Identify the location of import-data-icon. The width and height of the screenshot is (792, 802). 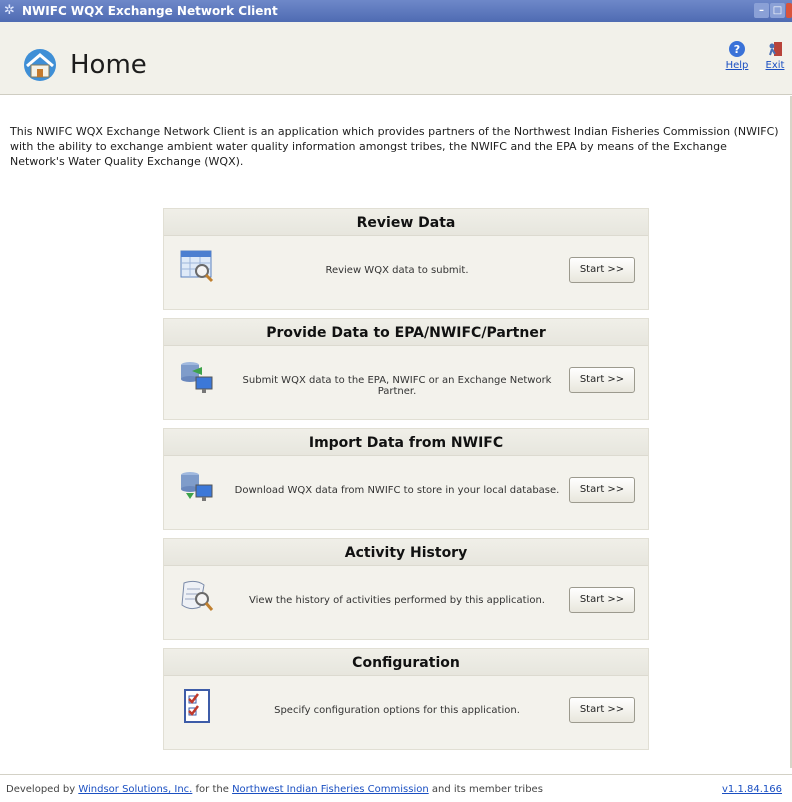
(197, 486).